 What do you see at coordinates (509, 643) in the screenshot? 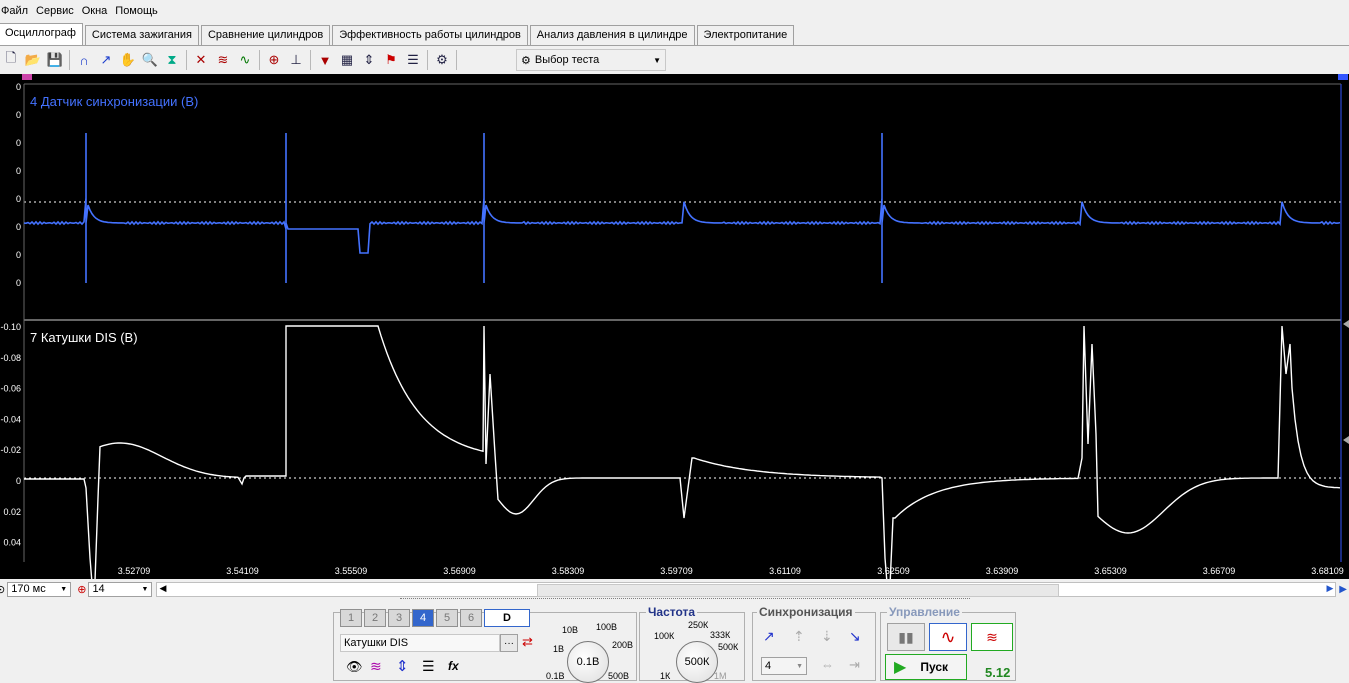
I see `more-button: ···` at bounding box center [509, 643].